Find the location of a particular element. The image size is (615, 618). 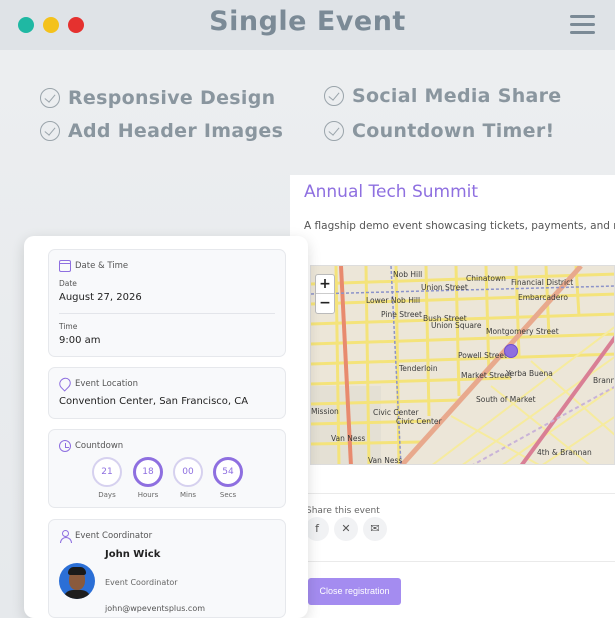

section-header: Countdown is located at coordinates (91, 446).